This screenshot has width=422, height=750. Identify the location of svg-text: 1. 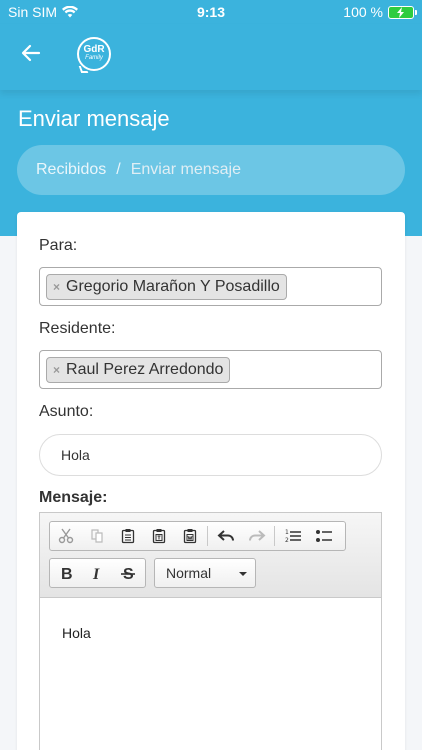
(287, 532).